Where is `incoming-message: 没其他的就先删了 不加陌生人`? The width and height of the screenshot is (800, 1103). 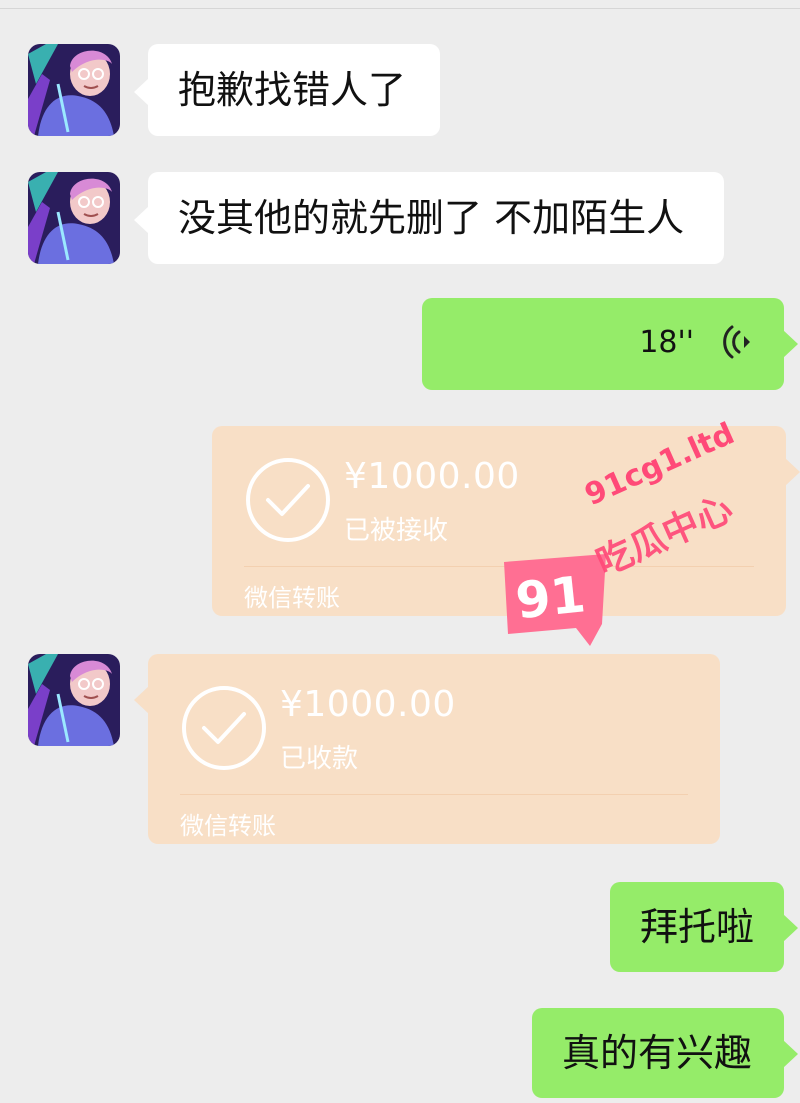
incoming-message: 没其他的就先删了 不加陌生人 is located at coordinates (429, 218).